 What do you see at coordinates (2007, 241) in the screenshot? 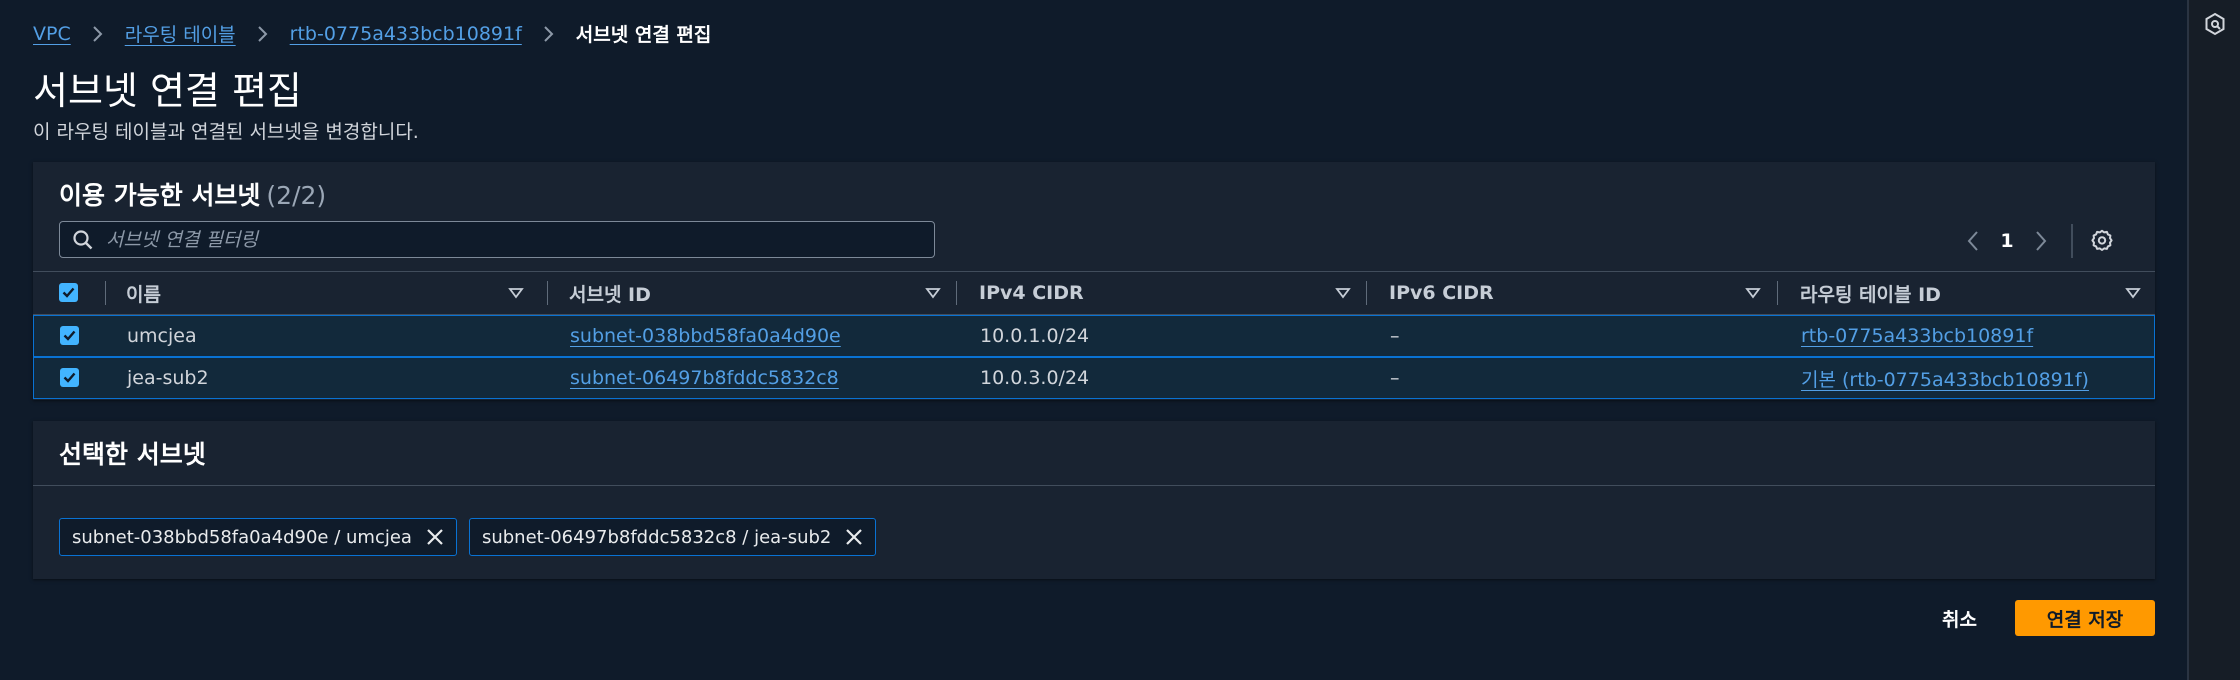
I see `current-page: 1` at bounding box center [2007, 241].